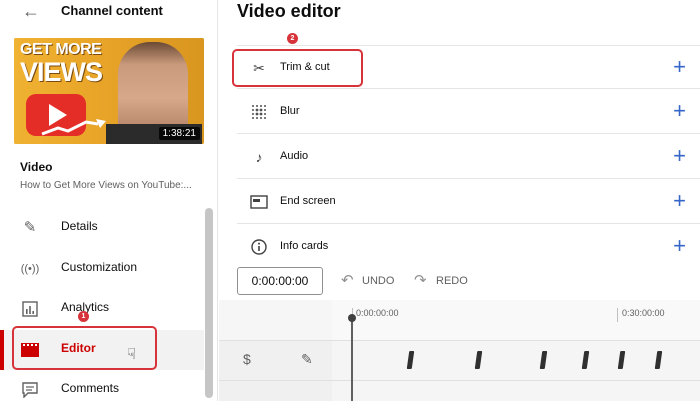 The width and height of the screenshot is (700, 401). What do you see at coordinates (468, 112) in the screenshot?
I see `tool-row-blur: Blur +` at bounding box center [468, 112].